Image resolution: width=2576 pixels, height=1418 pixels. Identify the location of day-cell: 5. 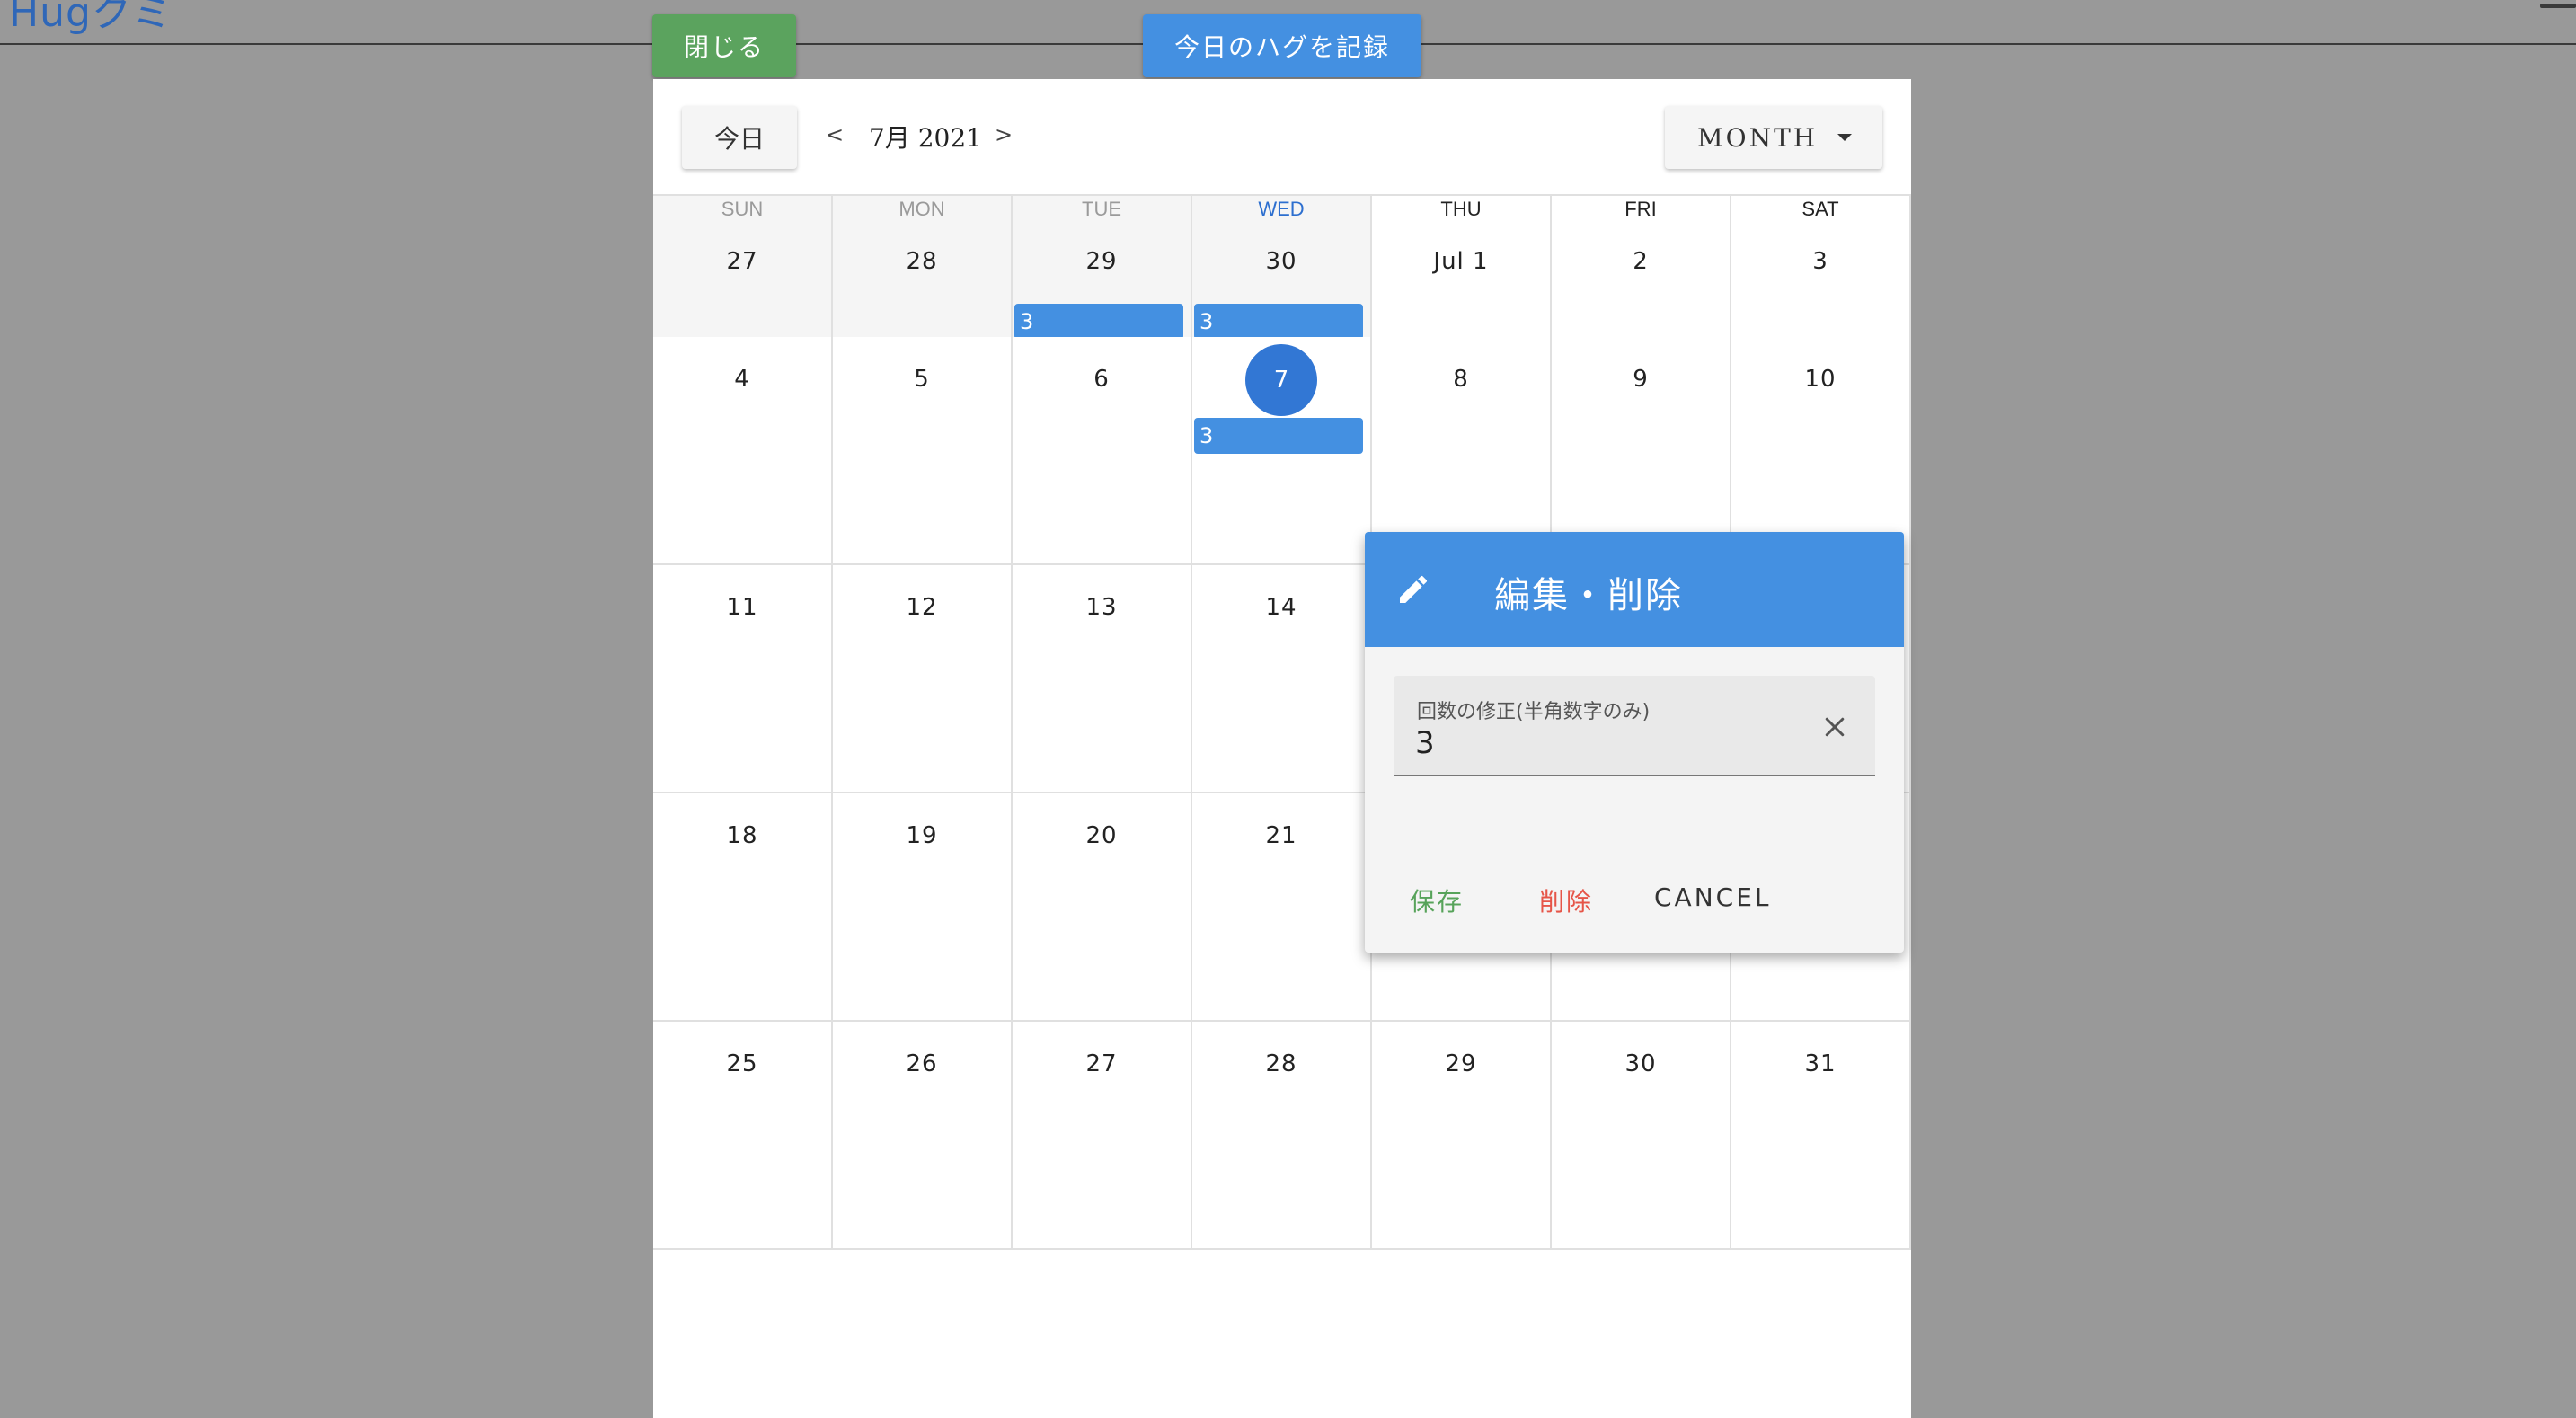
(923, 451).